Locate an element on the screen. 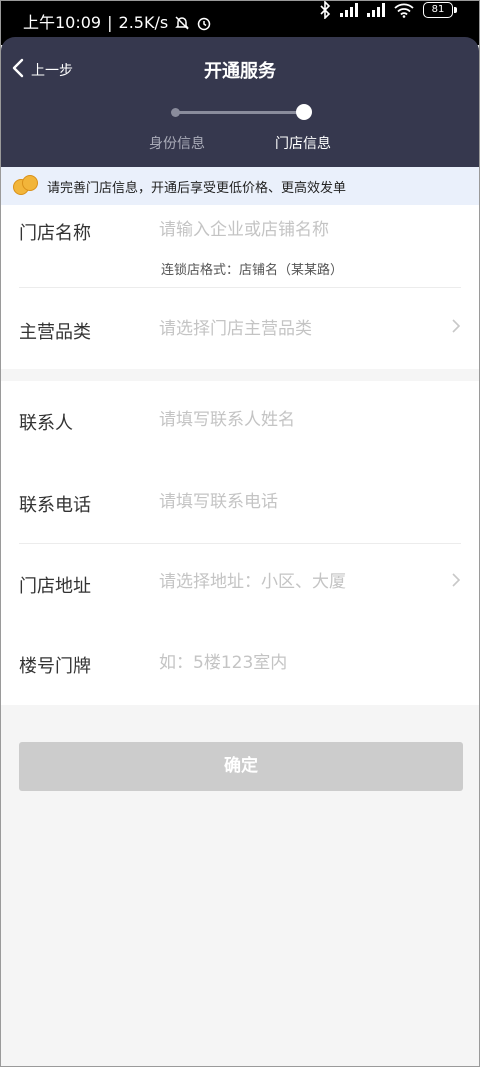 This screenshot has height=1067, width=480. battery-icon: 81 is located at coordinates (440, 10).